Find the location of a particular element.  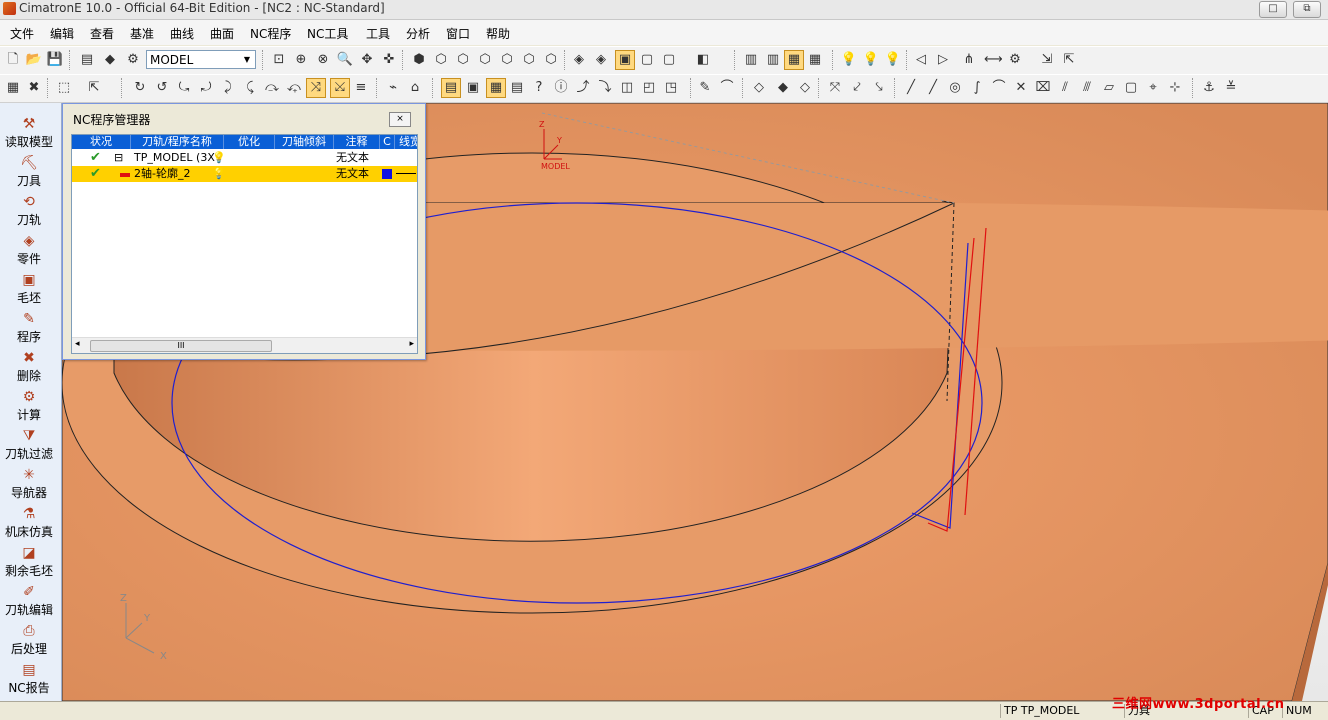

nc-icon-b: ⤵ is located at coordinates (605, 88).